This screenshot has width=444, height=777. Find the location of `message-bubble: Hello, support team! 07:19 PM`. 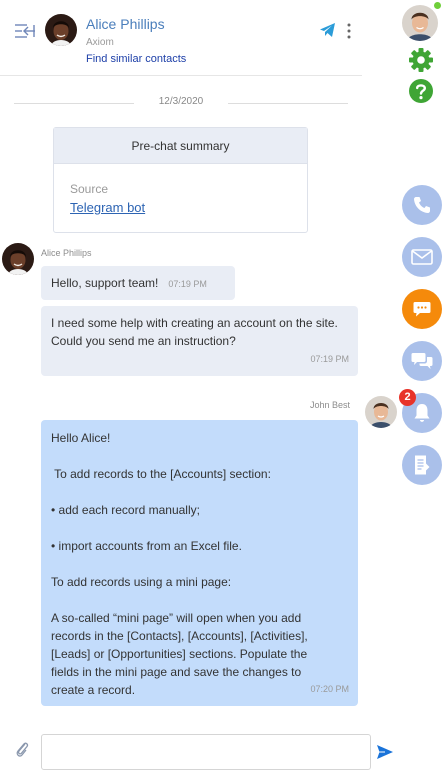

message-bubble: Hello, support team! 07:19 PM is located at coordinates (138, 283).